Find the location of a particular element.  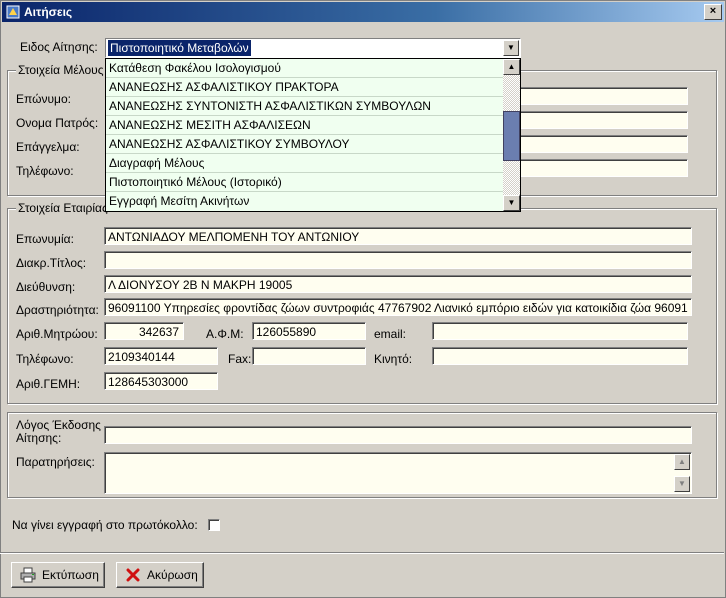

fax-field is located at coordinates (309, 356).